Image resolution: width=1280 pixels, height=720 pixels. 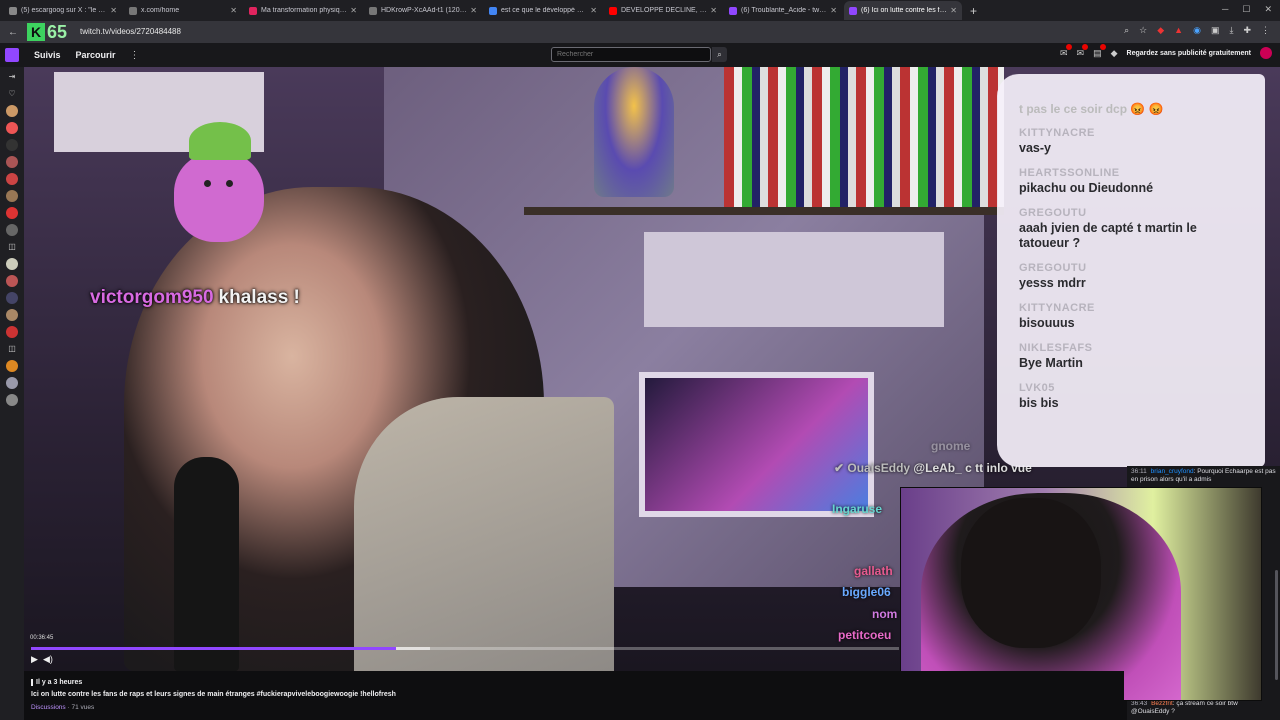 I want to click on tab-label: DÉVELOPPÉ DÉCLINÉ, Mieux q, so click(x=664, y=10).